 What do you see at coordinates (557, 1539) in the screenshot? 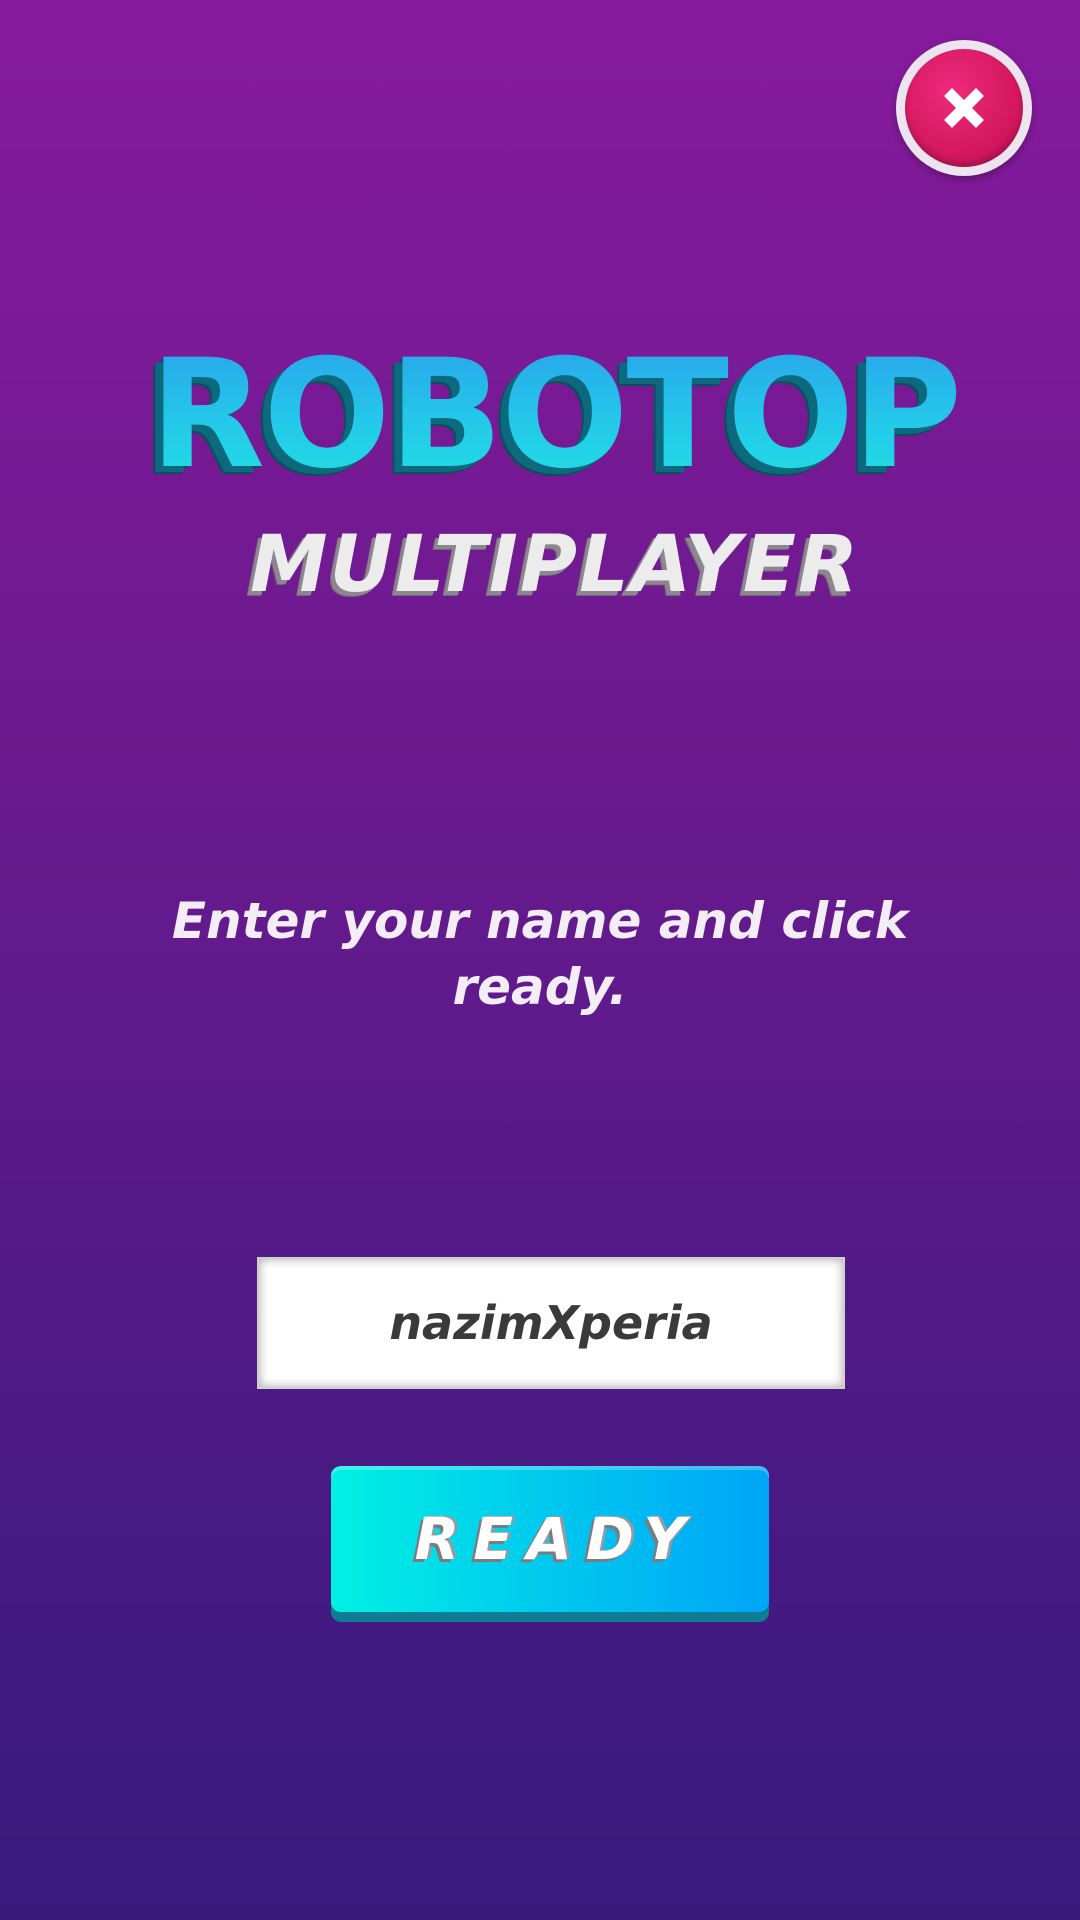
I see `ready-button-label: READY` at bounding box center [557, 1539].